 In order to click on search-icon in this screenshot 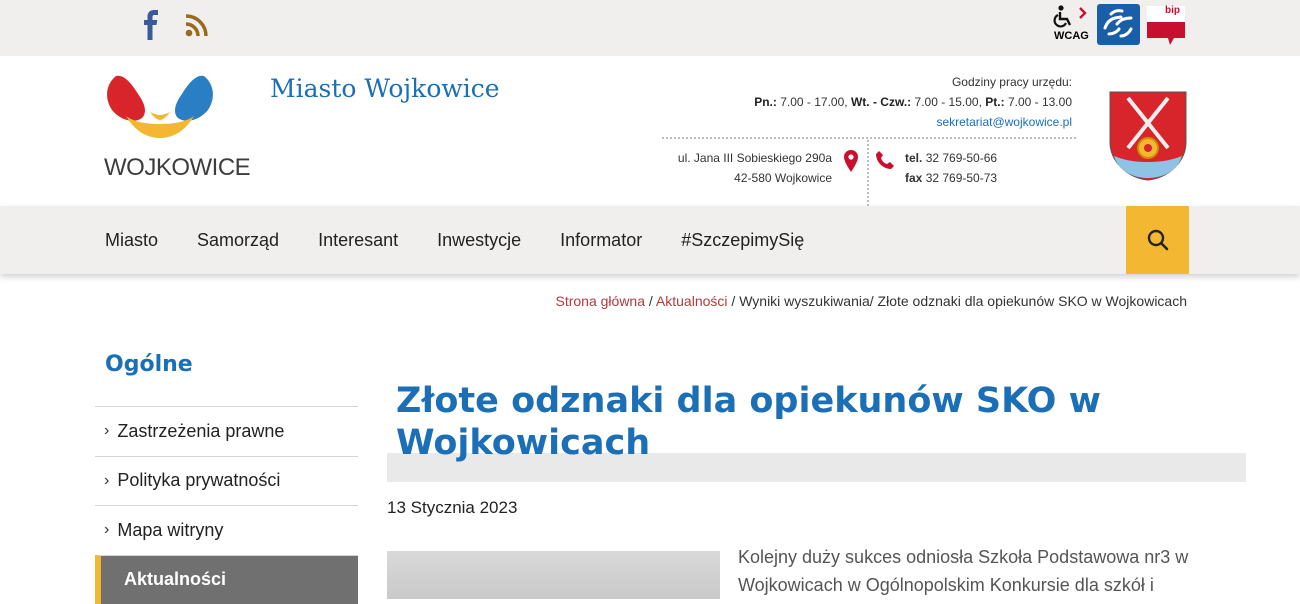, I will do `click(1158, 240)`.